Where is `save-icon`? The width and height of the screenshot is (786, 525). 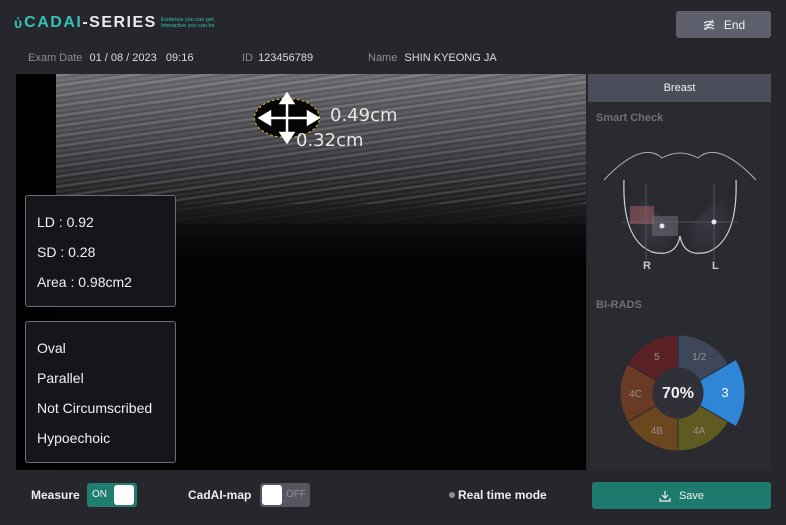
save-icon is located at coordinates (665, 496).